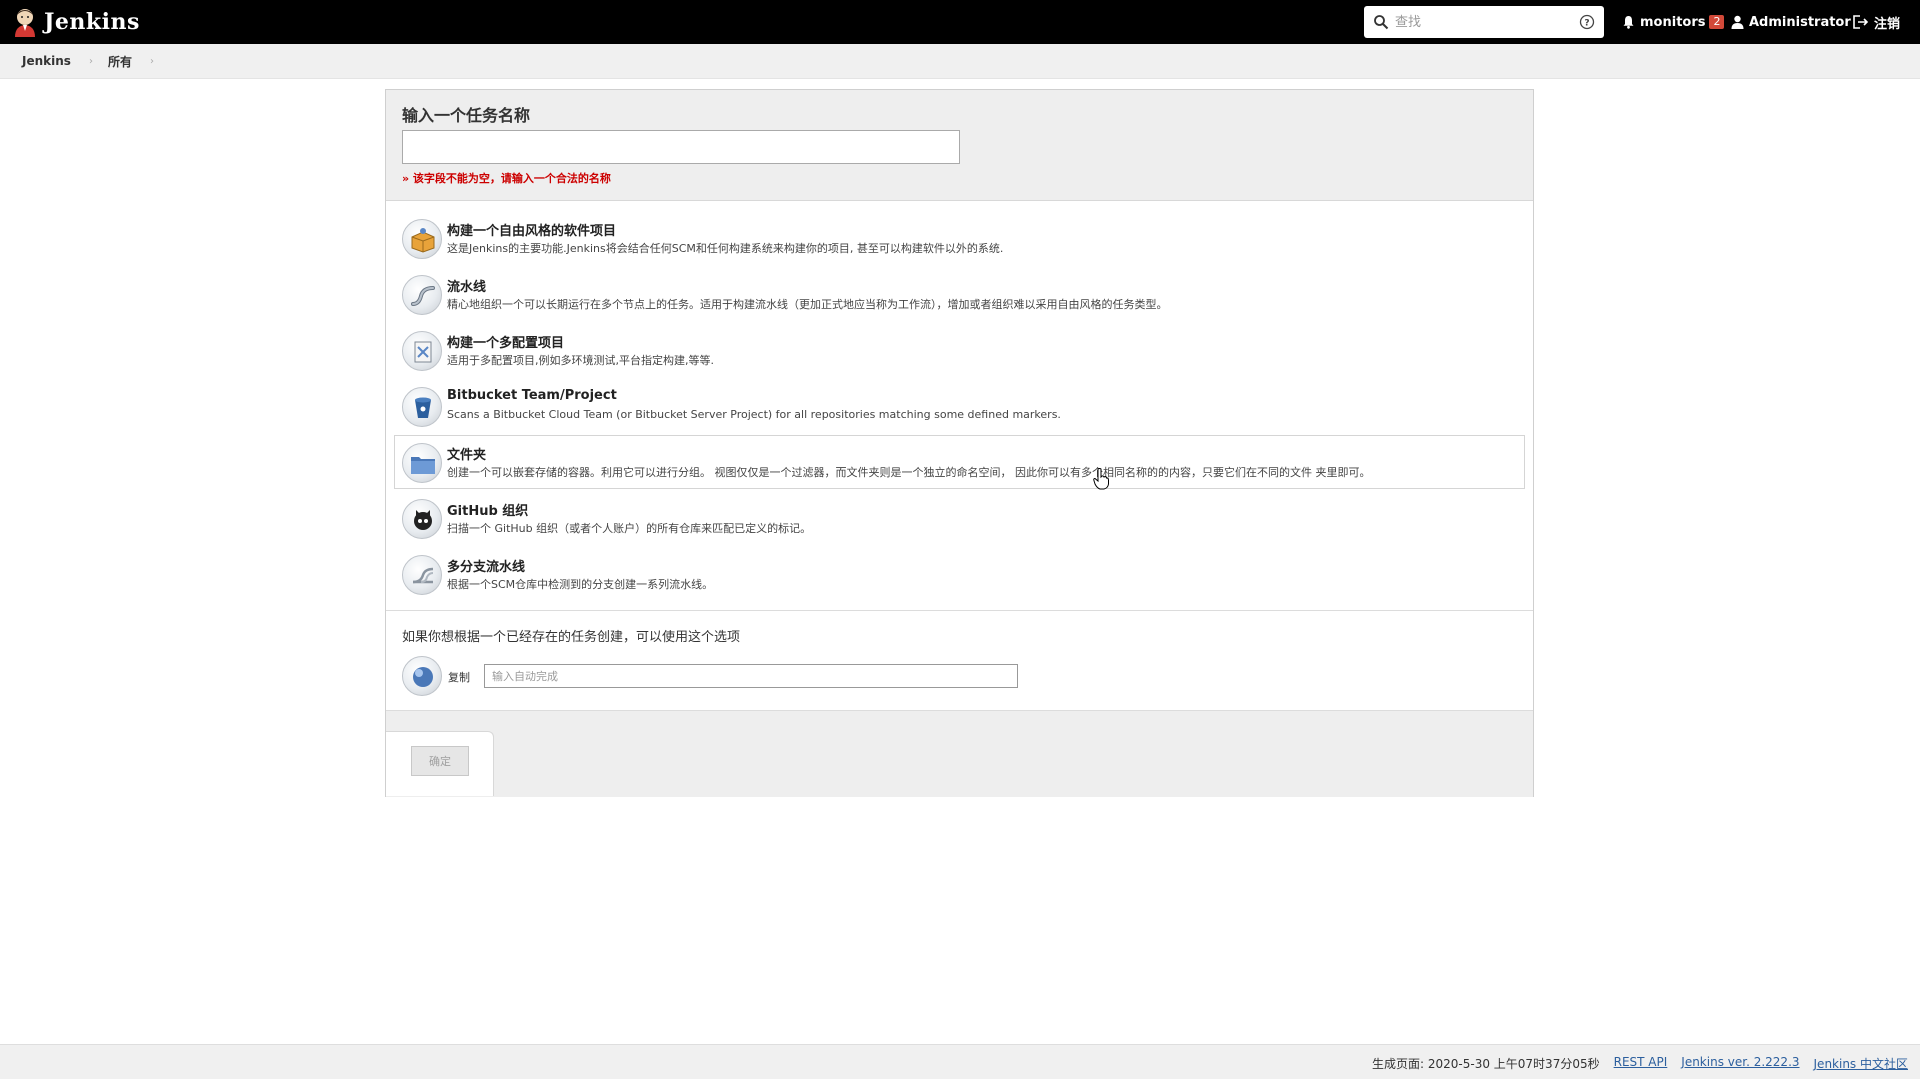 This screenshot has height=1080, width=1920. What do you see at coordinates (681, 147) in the screenshot?
I see `item-name-input` at bounding box center [681, 147].